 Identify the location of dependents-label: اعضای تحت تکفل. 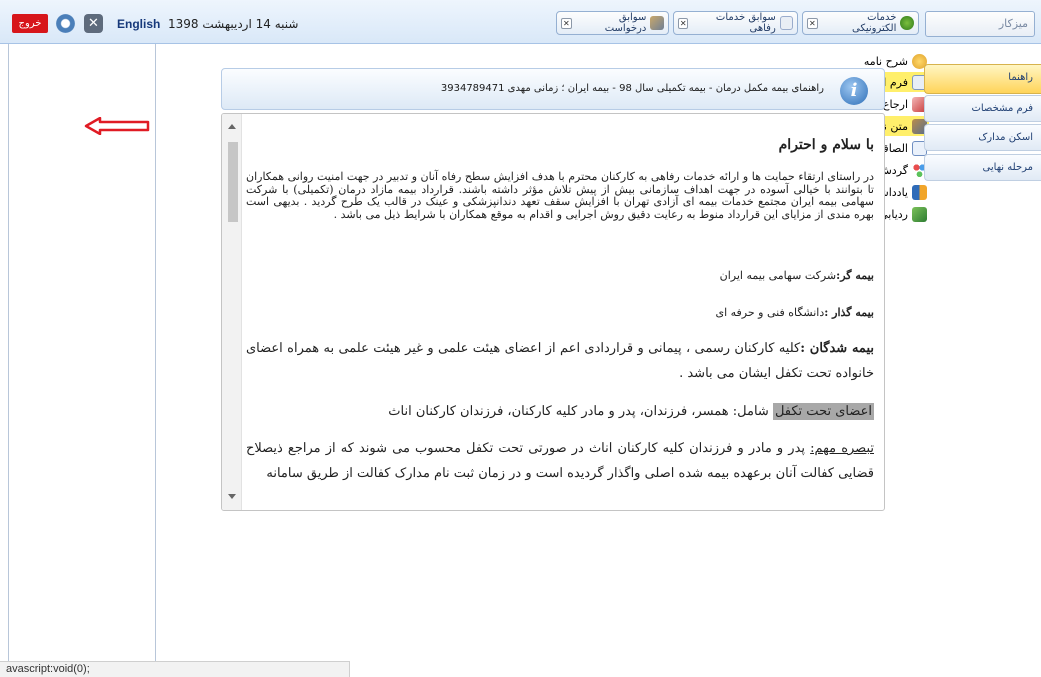
(823, 411).